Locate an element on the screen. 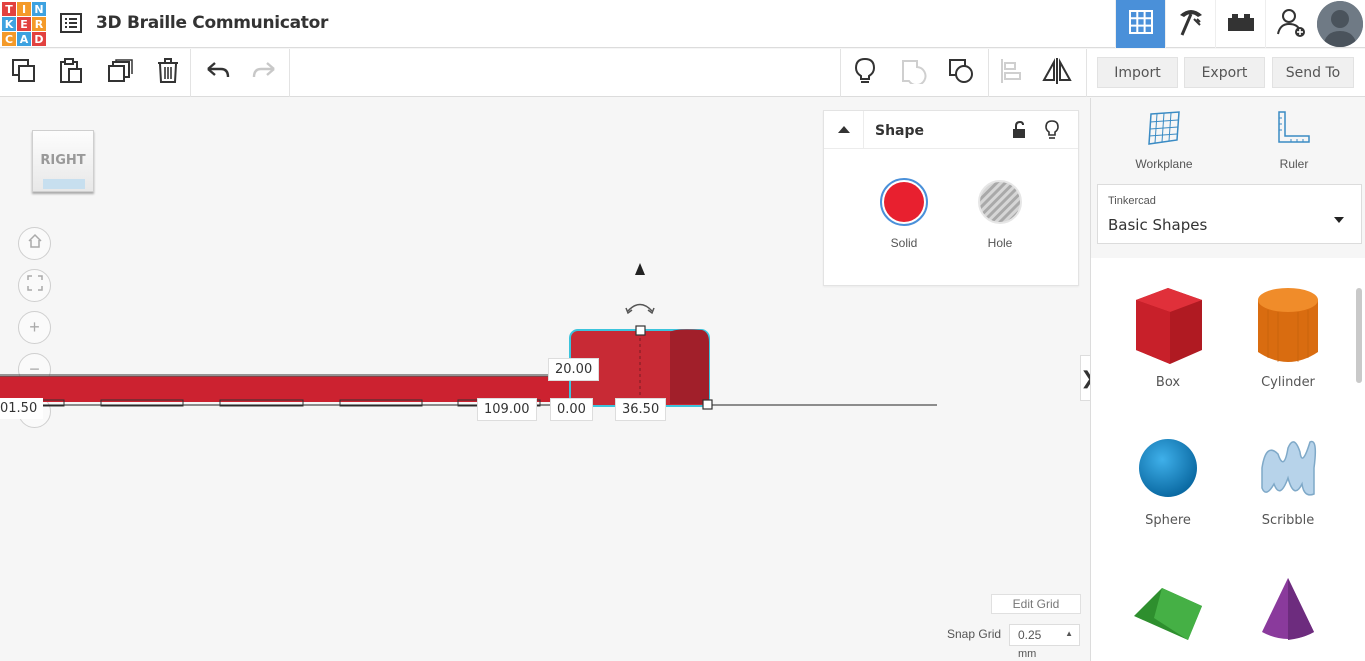 This screenshot has width=1365, height=661. workplane-tool: Workplane is located at coordinates (1164, 140).